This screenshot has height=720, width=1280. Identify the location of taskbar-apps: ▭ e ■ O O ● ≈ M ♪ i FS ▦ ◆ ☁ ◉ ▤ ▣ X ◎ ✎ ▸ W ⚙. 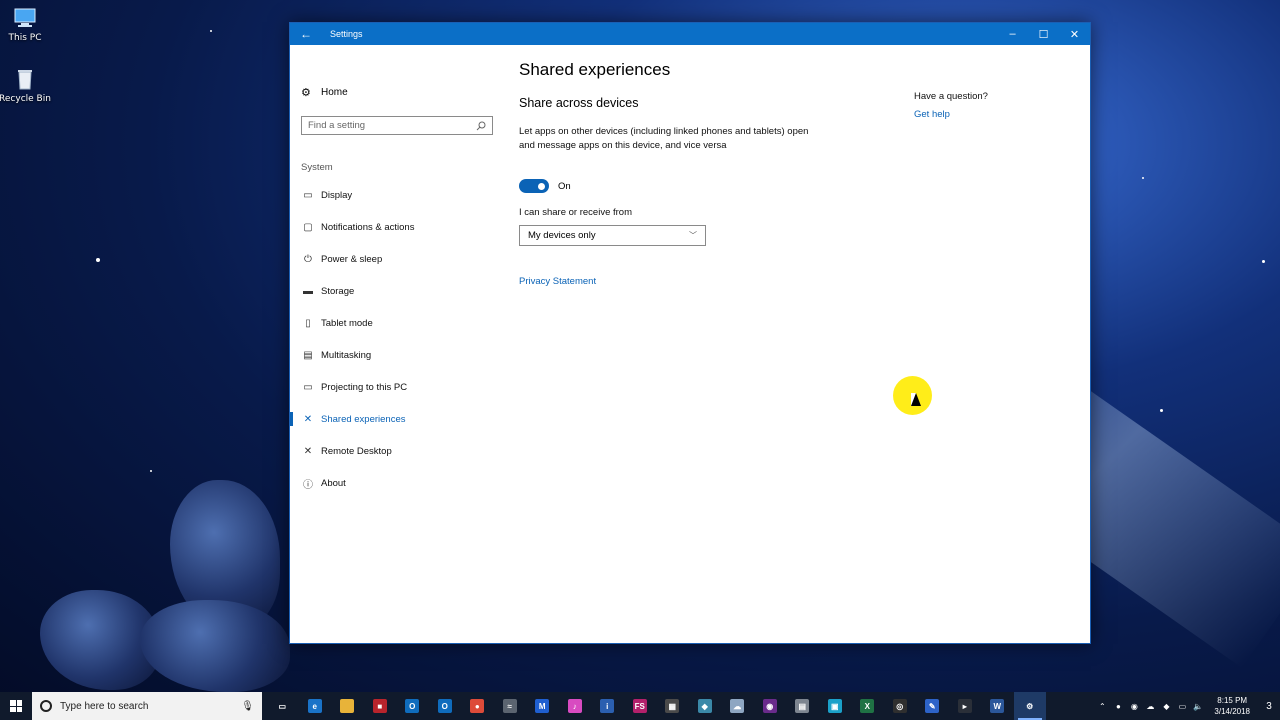
(656, 706).